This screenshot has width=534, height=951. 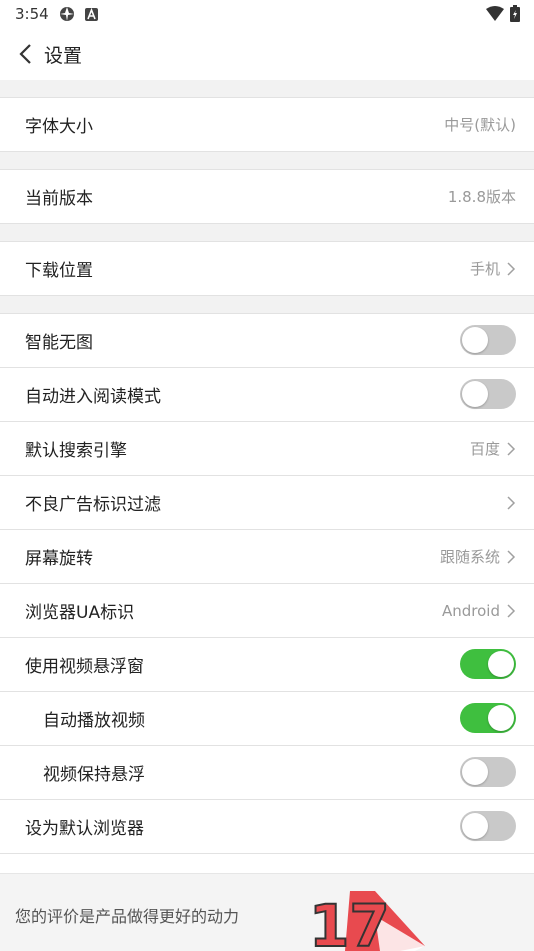 I want to click on setting-label: 下载位置, so click(x=59, y=271).